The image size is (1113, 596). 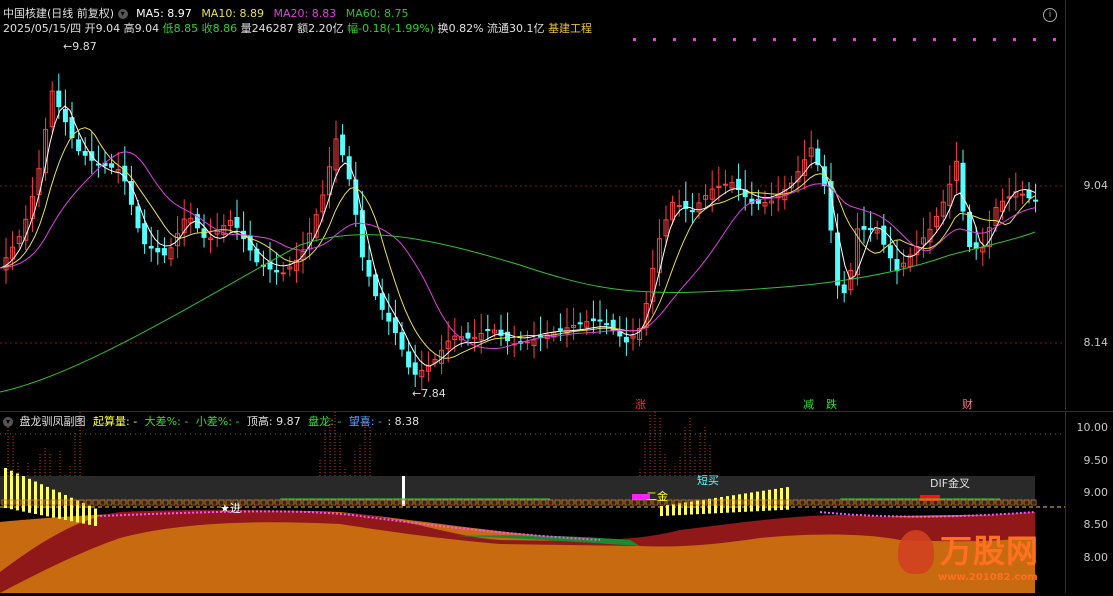 What do you see at coordinates (80, 46) in the screenshot?
I see `high-mark-label: ←9.87` at bounding box center [80, 46].